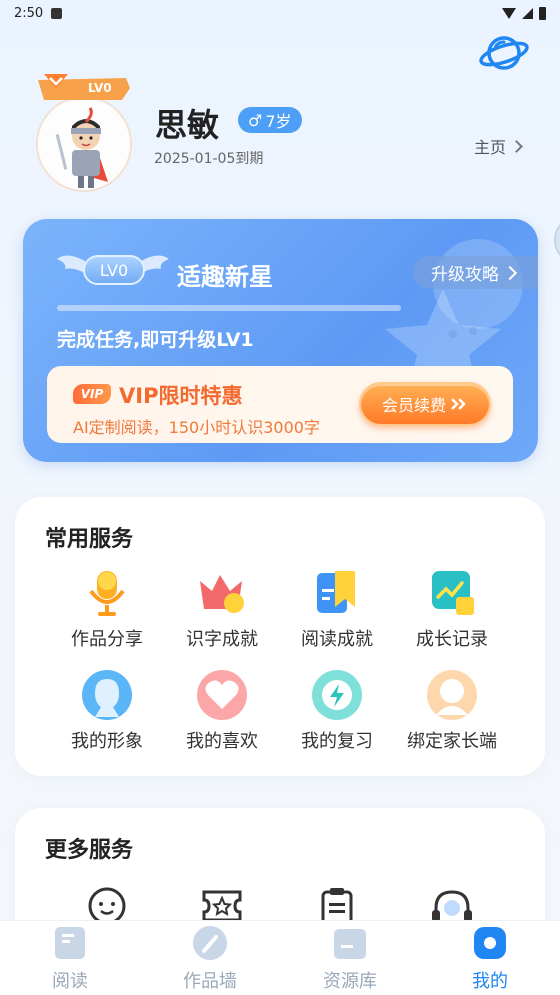  I want to click on bookmark-icon, so click(337, 593).